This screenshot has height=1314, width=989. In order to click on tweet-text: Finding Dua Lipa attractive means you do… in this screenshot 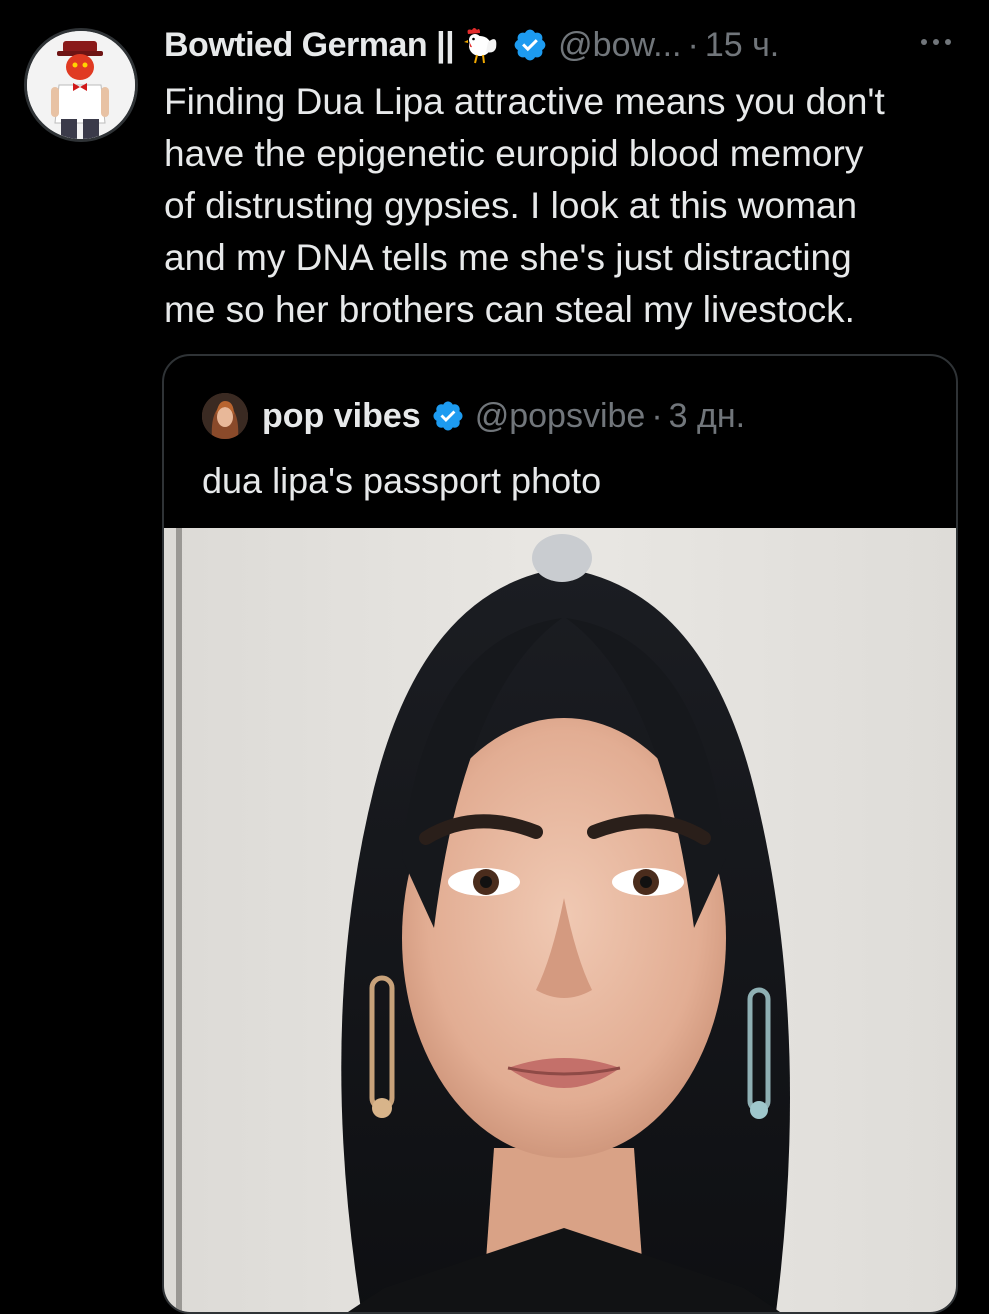, I will do `click(524, 205)`.